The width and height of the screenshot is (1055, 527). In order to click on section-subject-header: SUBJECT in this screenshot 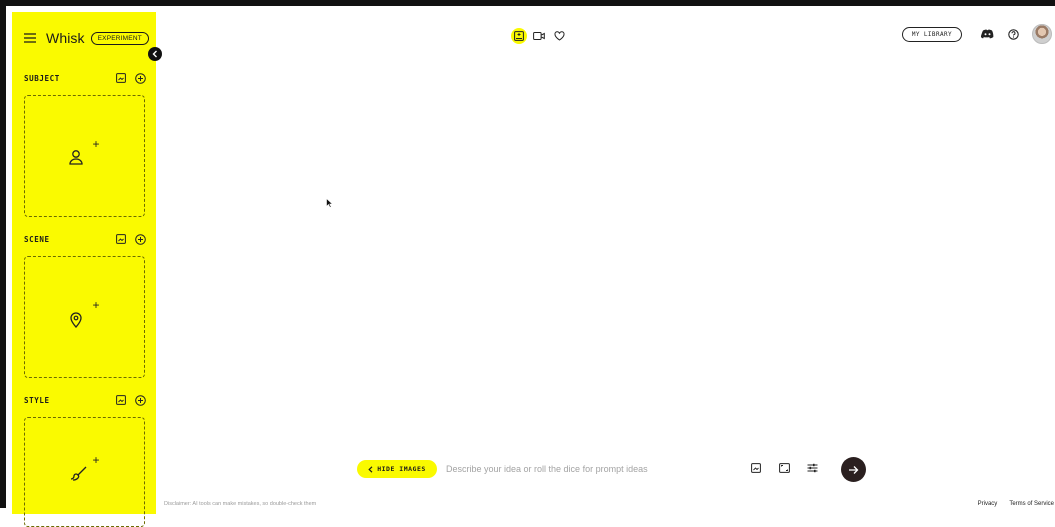, I will do `click(85, 78)`.